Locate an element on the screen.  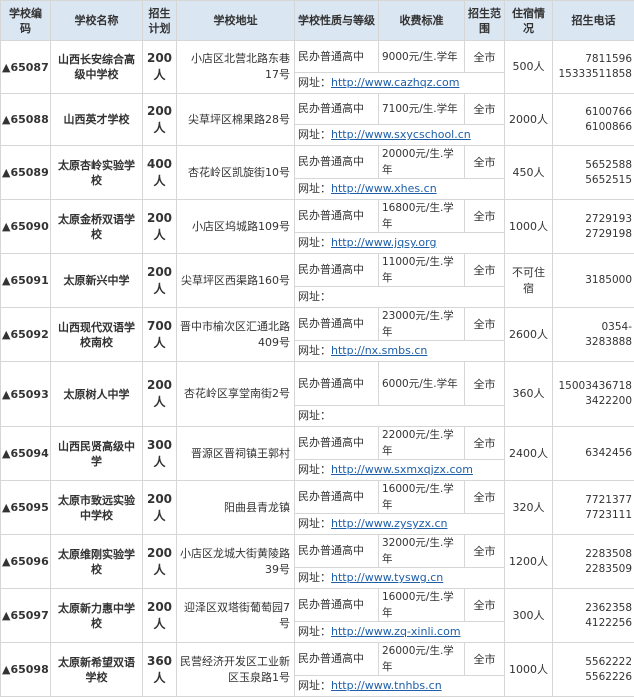
website-link: http://www.xhes.cn is located at coordinates (384, 188).